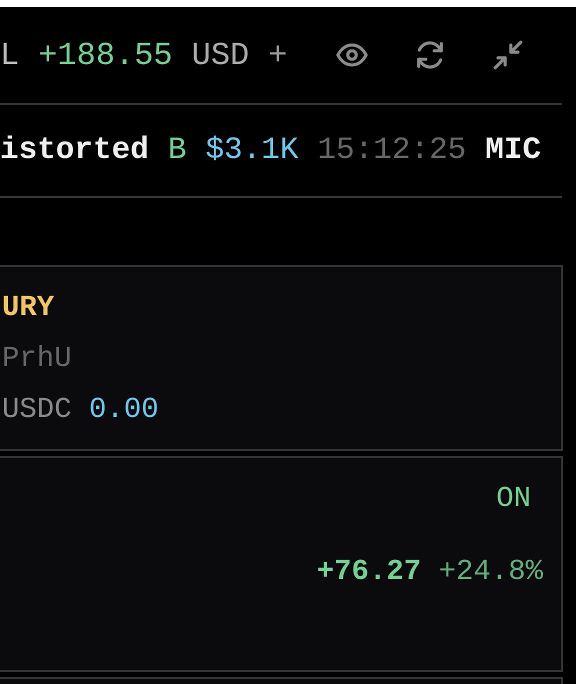  Describe the element at coordinates (221, 55) in the screenshot. I see `currency-label: USD` at that location.